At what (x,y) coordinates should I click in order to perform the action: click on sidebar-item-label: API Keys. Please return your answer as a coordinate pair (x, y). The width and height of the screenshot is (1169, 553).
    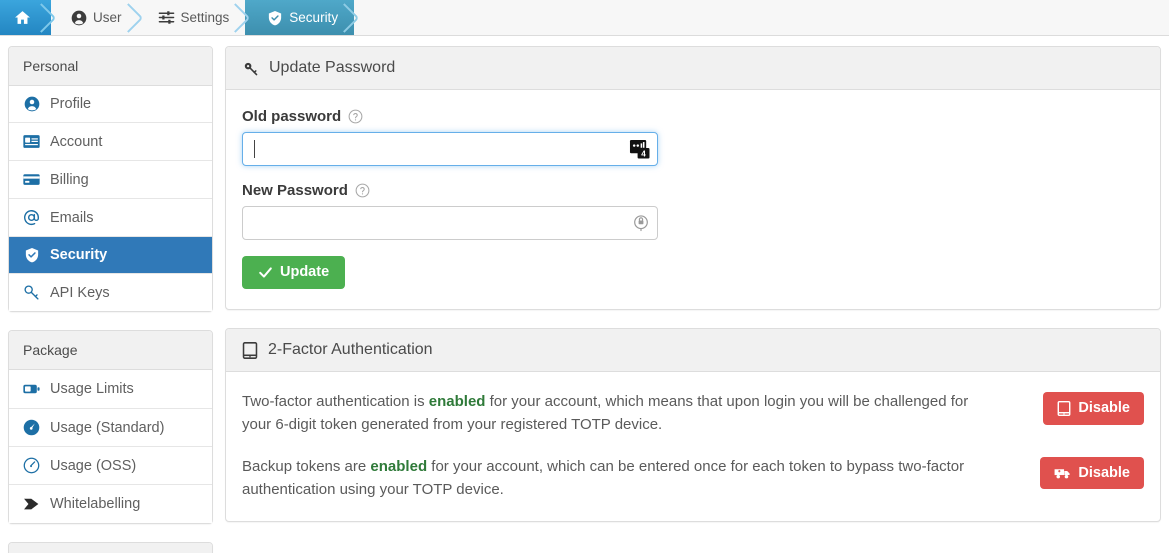
    Looking at the image, I should click on (80, 292).